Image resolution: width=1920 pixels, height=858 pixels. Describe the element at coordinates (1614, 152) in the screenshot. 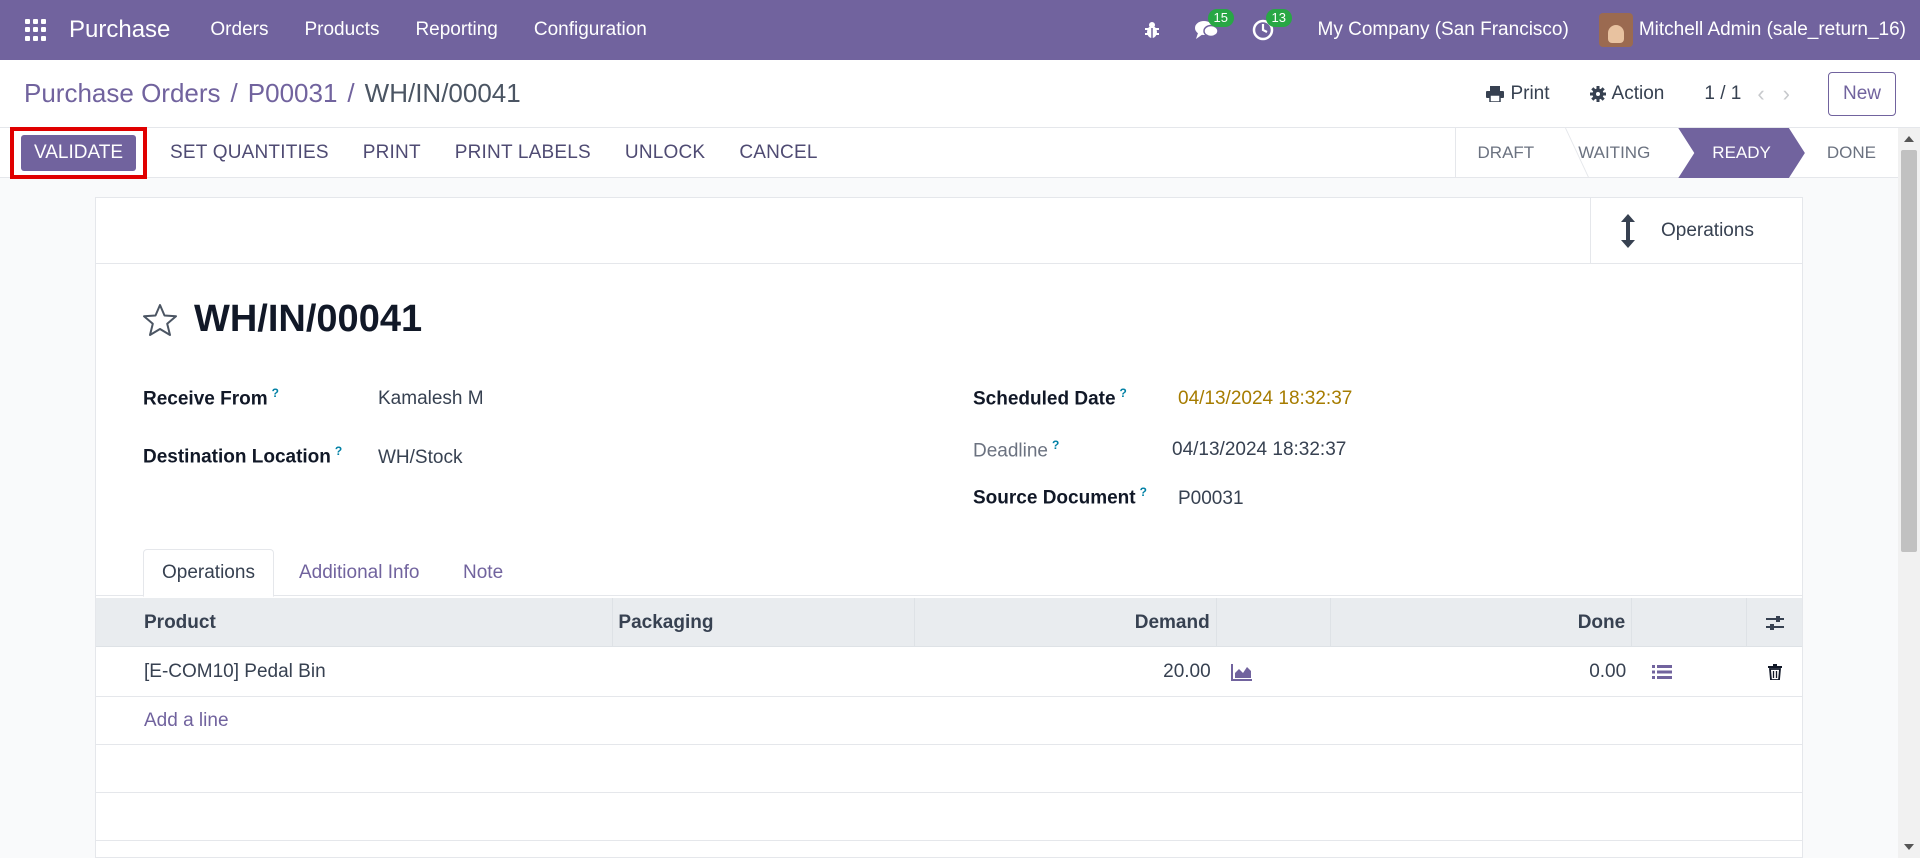

I see `stage-waiting: WAITING` at that location.